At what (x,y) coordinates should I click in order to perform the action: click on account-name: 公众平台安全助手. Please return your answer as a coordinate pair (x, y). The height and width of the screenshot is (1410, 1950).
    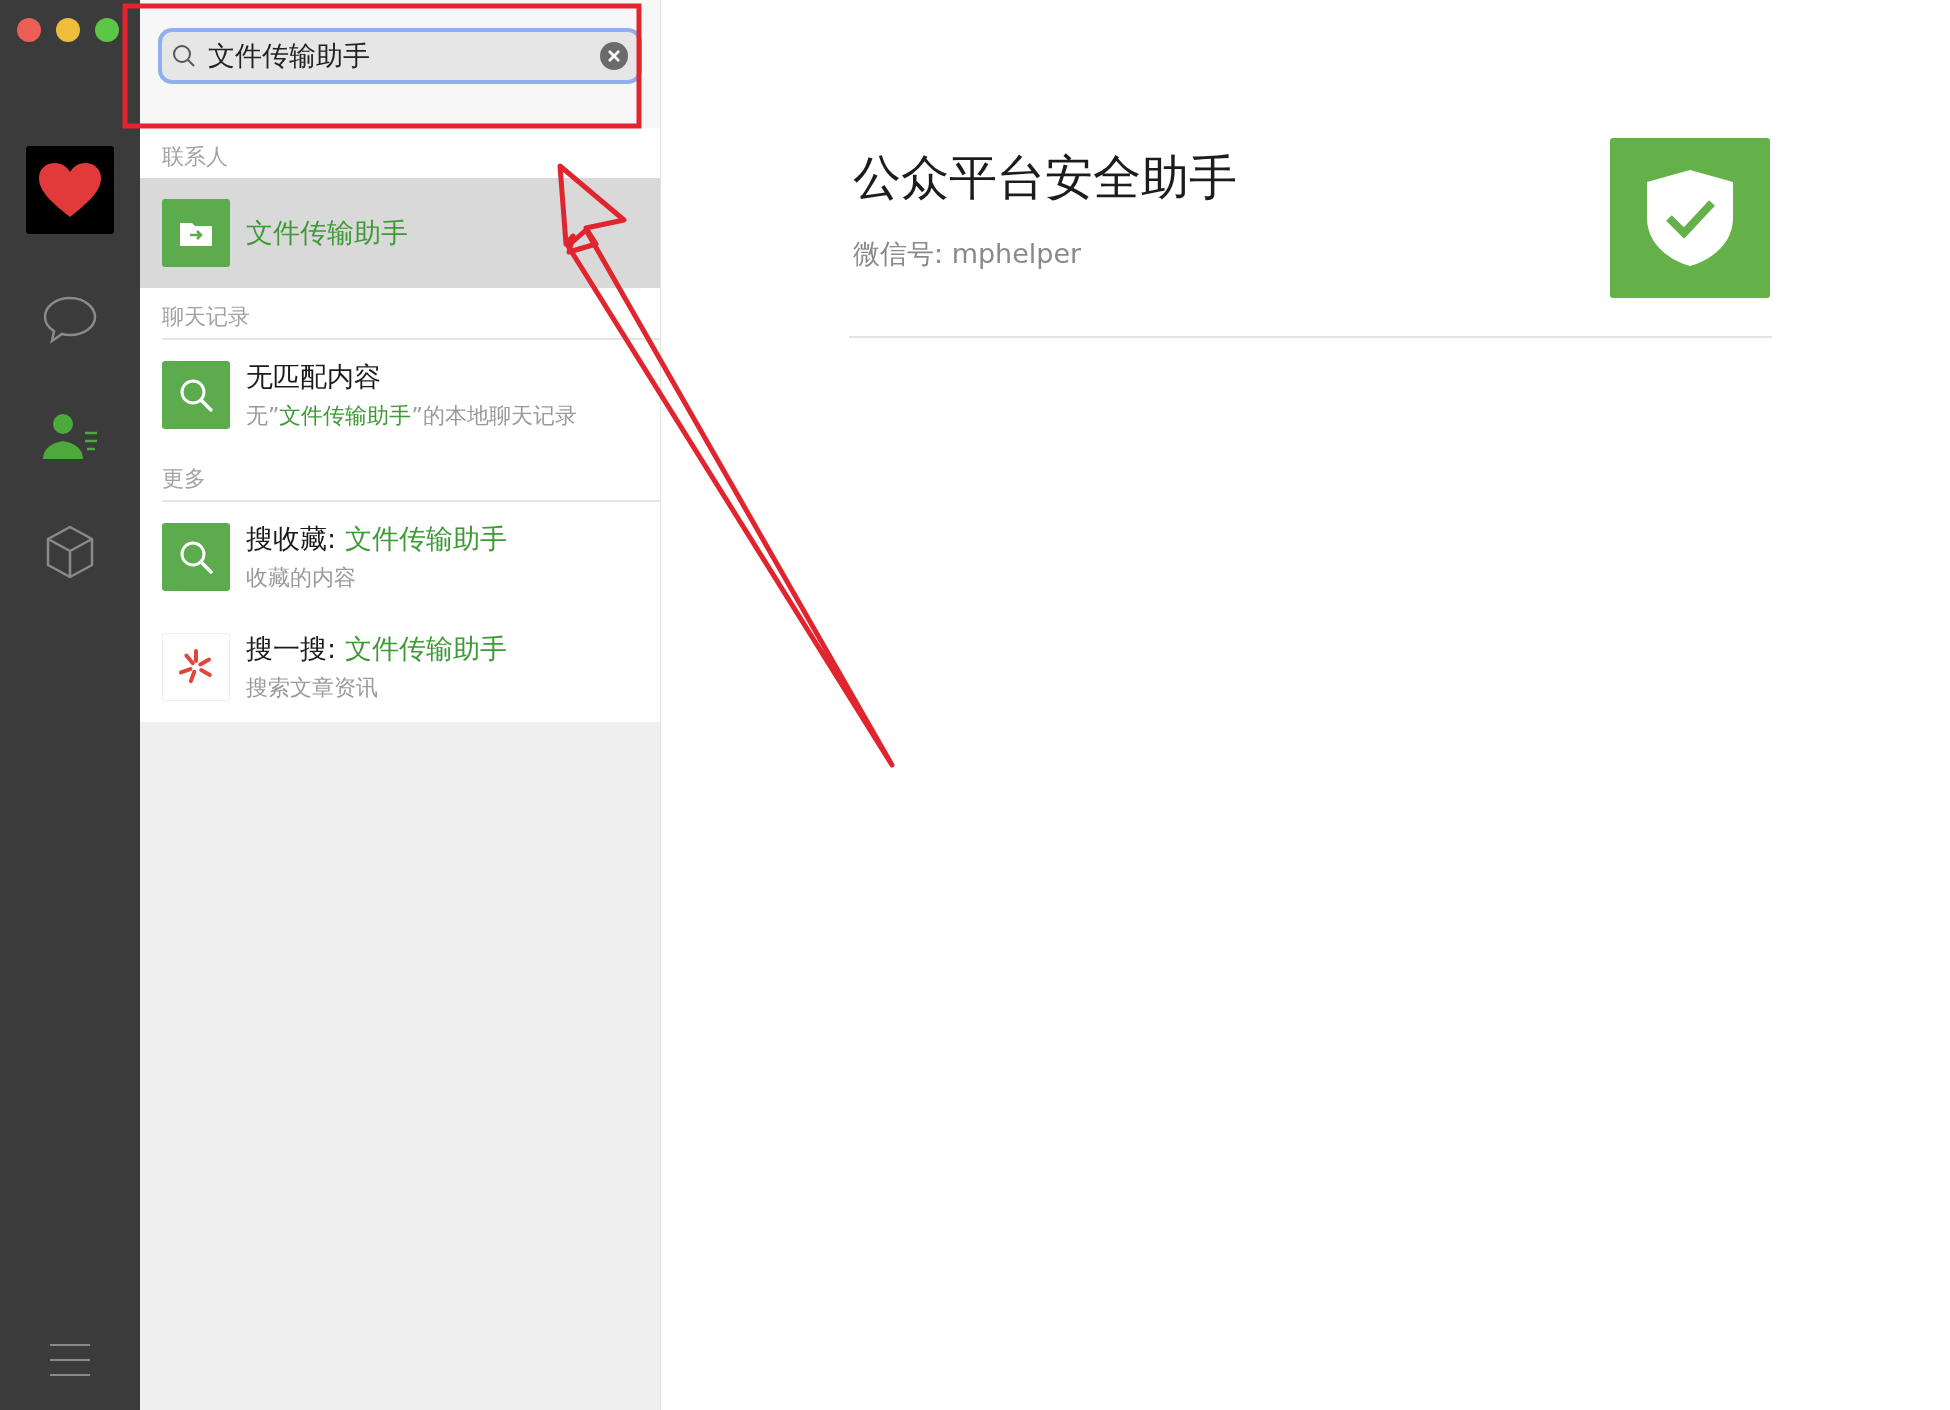
    Looking at the image, I should click on (1045, 177).